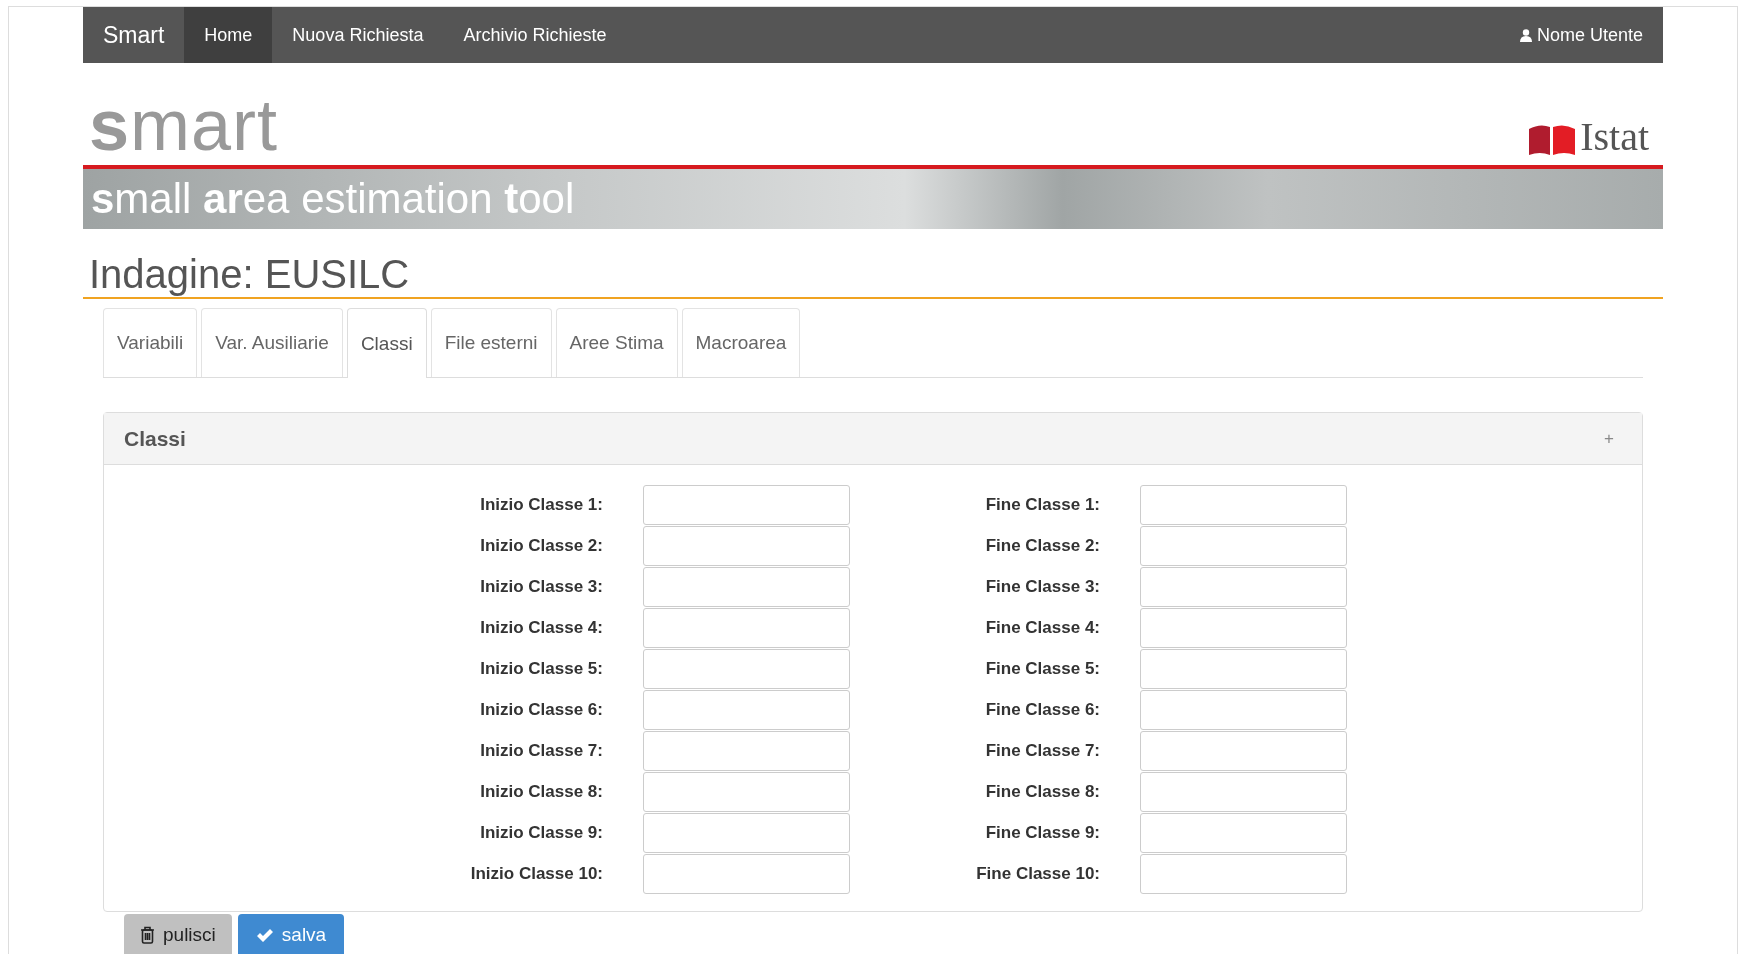 The height and width of the screenshot is (954, 1741). I want to click on field-label: Fine Classe 4:, so click(1042, 628).